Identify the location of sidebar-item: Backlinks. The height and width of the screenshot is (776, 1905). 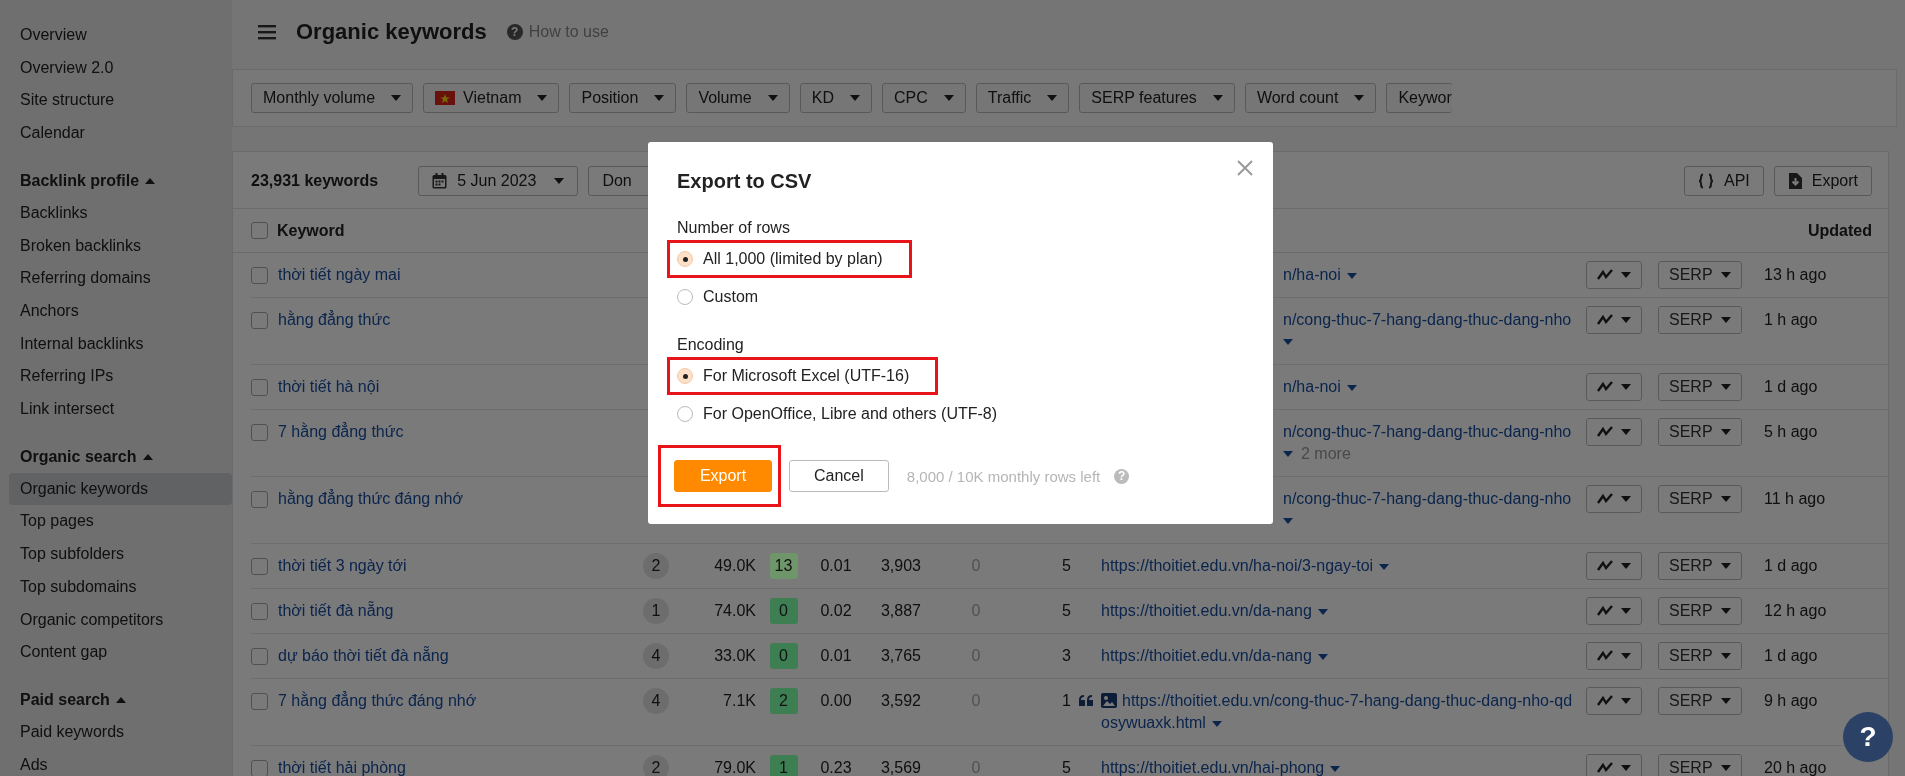
(120, 213).